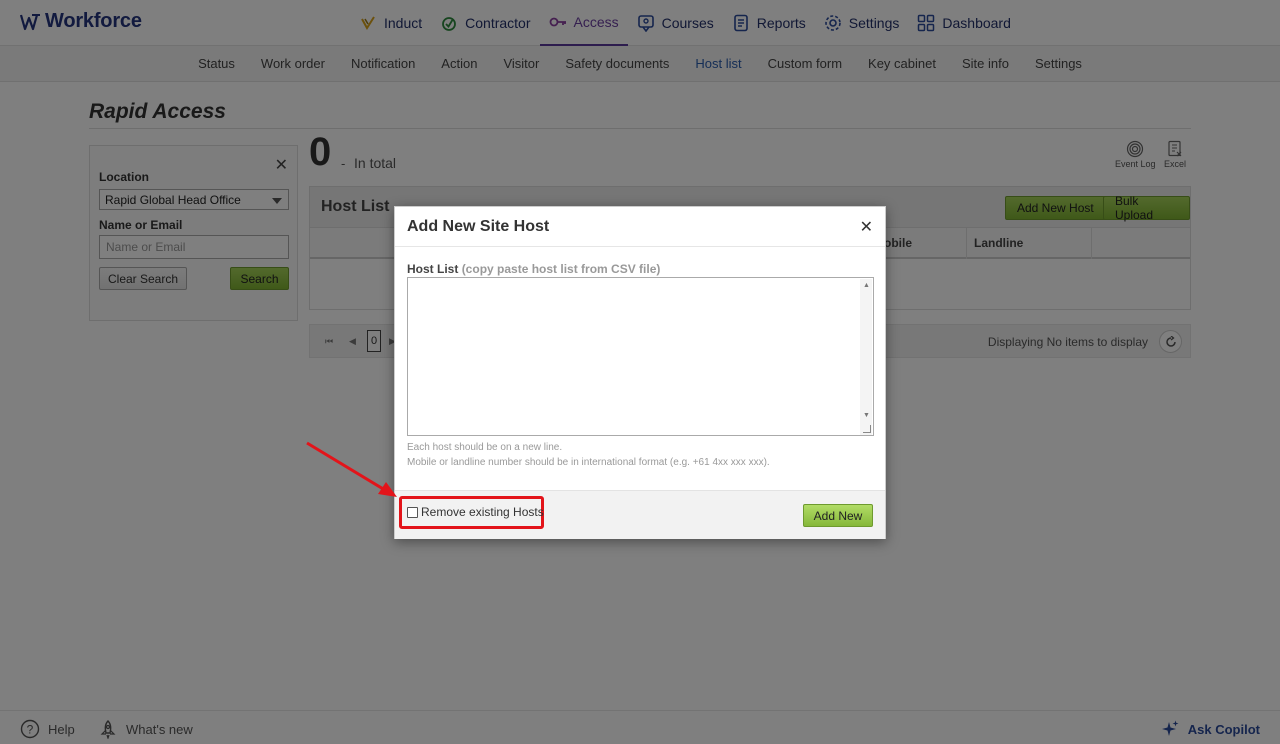  What do you see at coordinates (478, 226) in the screenshot?
I see `dialog-title: Add New Site Host` at bounding box center [478, 226].